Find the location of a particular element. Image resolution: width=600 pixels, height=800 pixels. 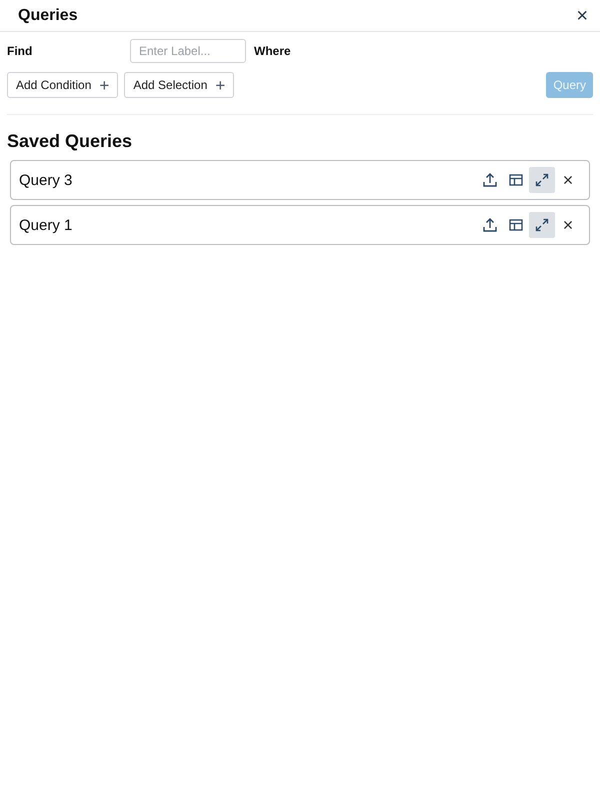

query-name: Query 3 is located at coordinates (46, 180).